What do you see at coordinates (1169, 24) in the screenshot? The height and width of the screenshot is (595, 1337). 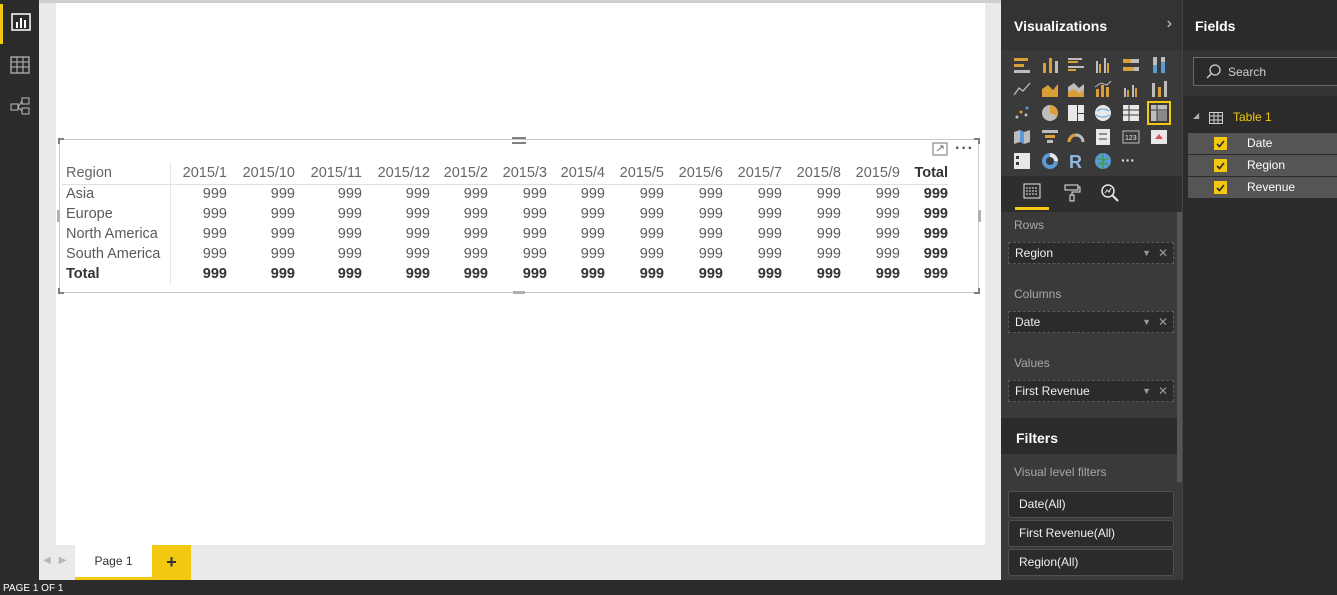 I see `collapse-chevron-icon: ›` at bounding box center [1169, 24].